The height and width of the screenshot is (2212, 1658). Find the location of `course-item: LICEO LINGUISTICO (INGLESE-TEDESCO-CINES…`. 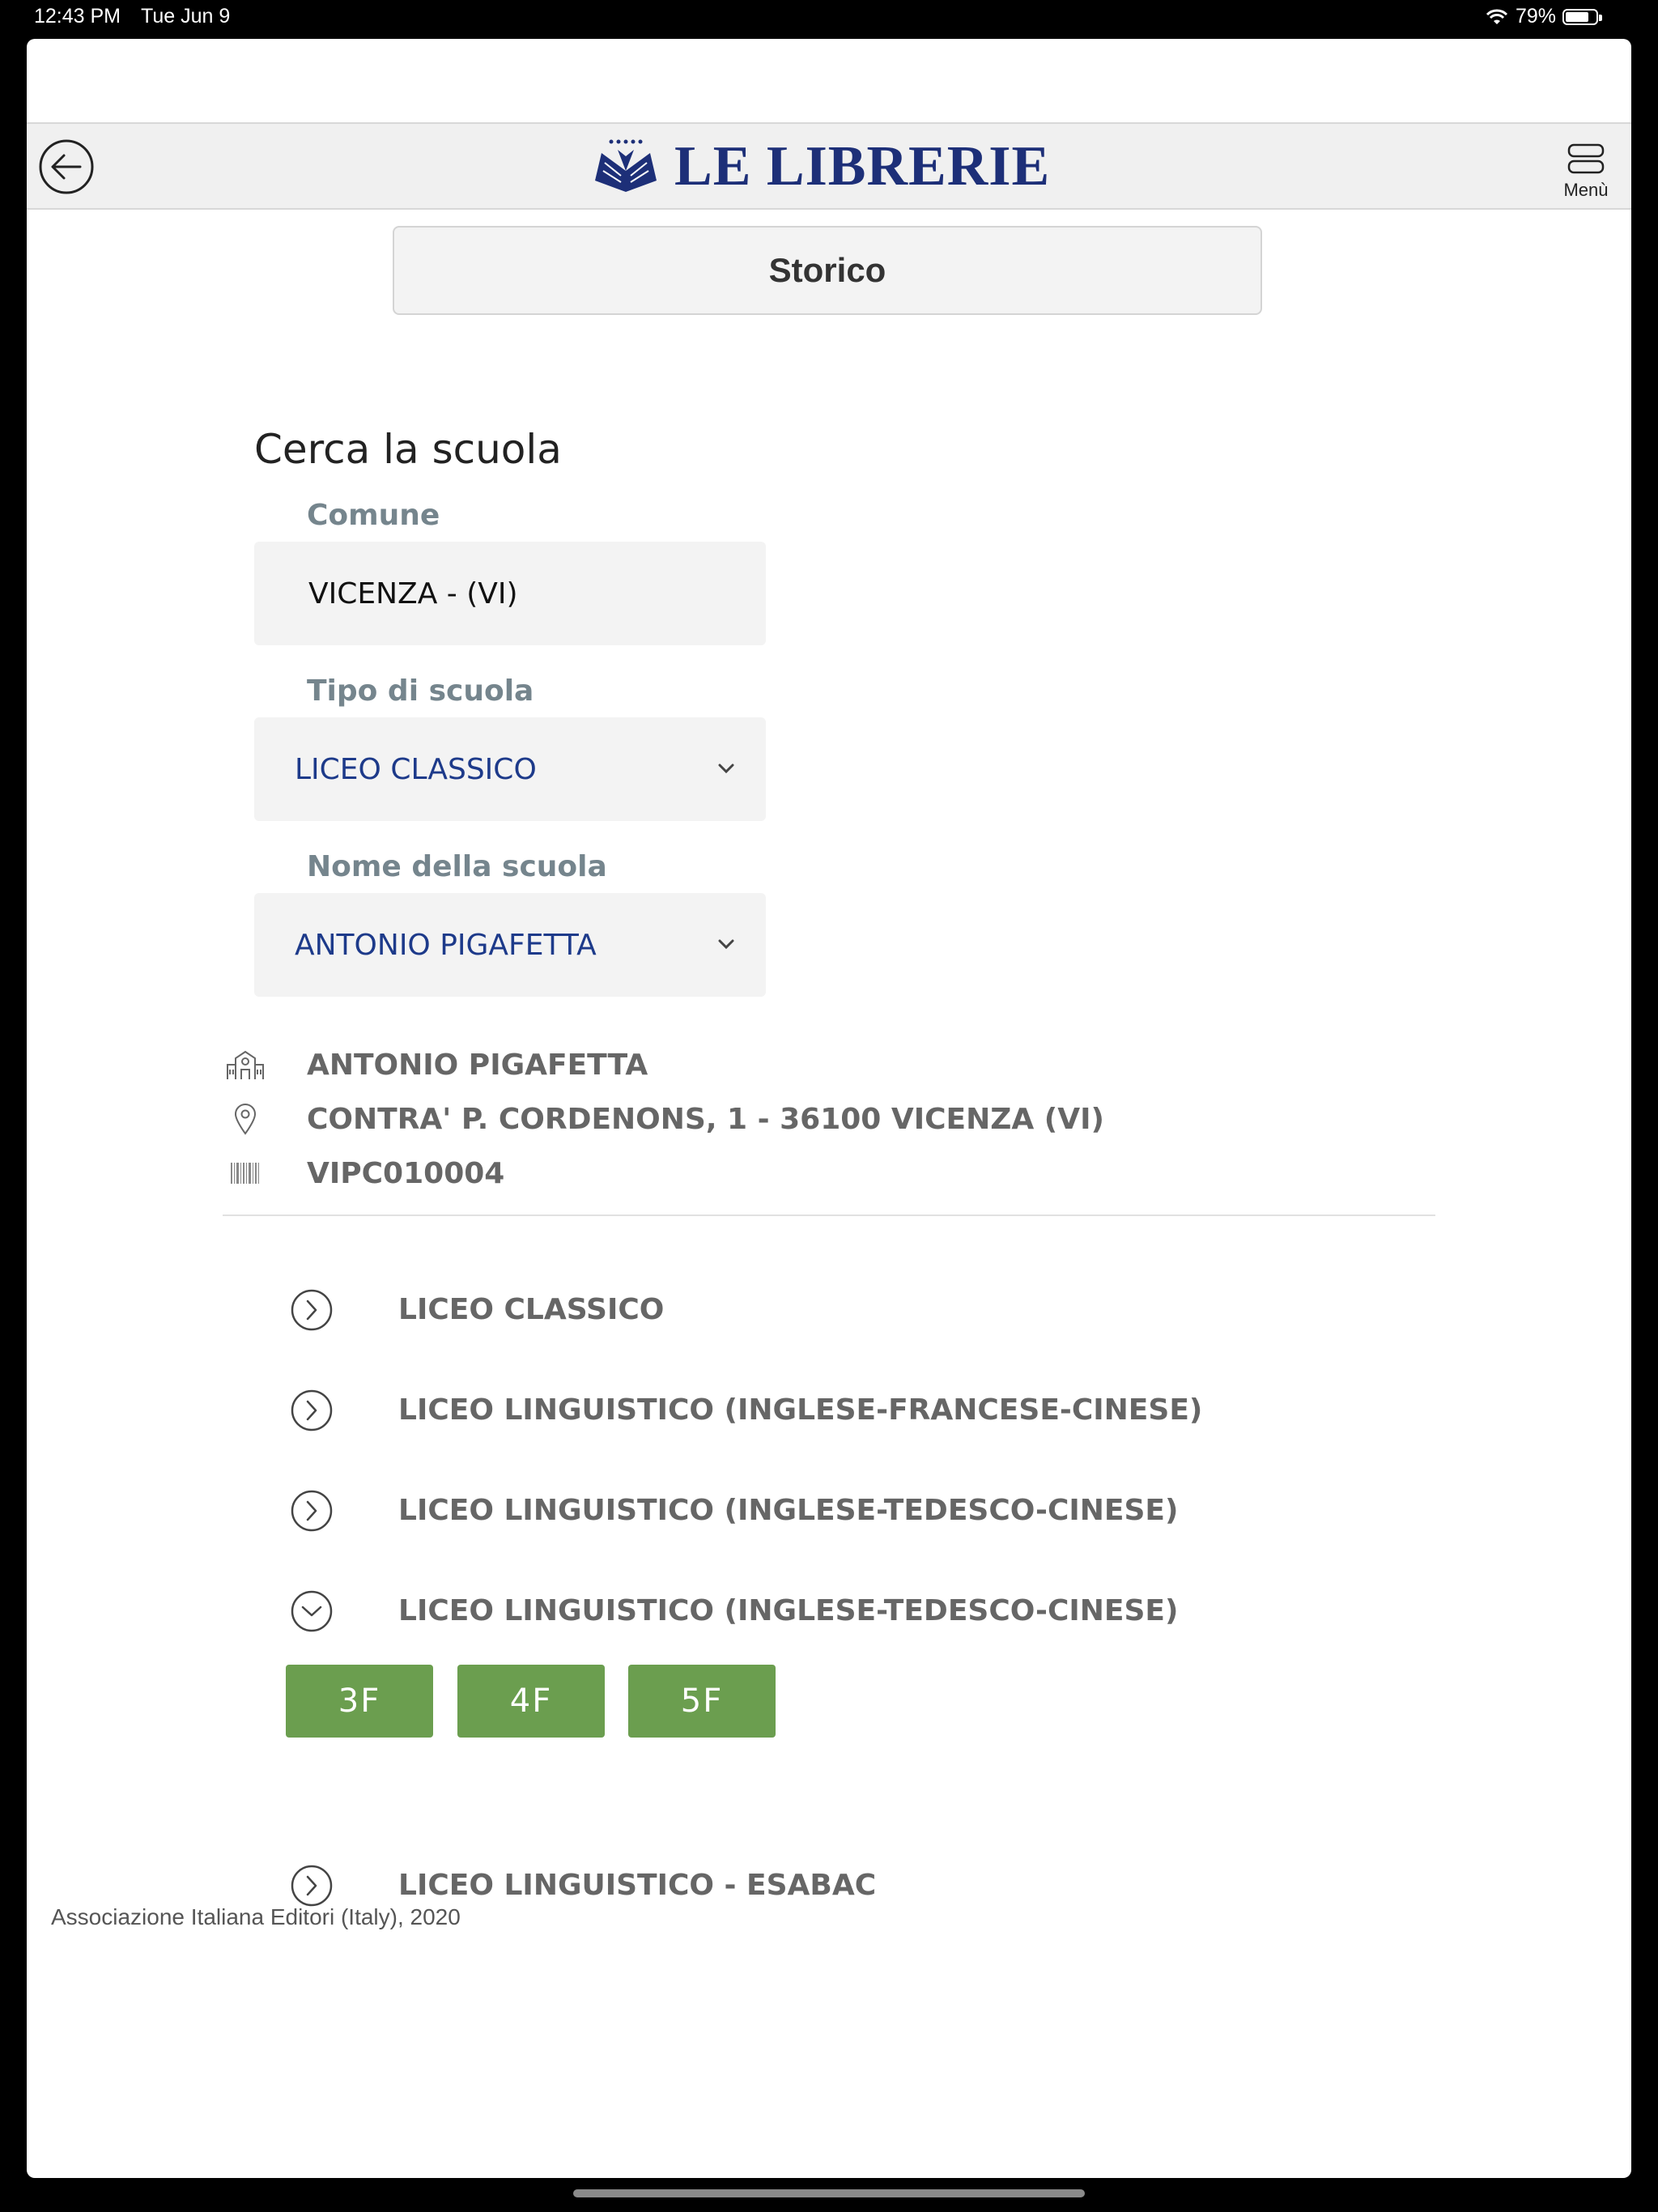

course-item: LICEO LINGUISTICO (INGLESE-TEDESCO-CINES… is located at coordinates (775, 1514).